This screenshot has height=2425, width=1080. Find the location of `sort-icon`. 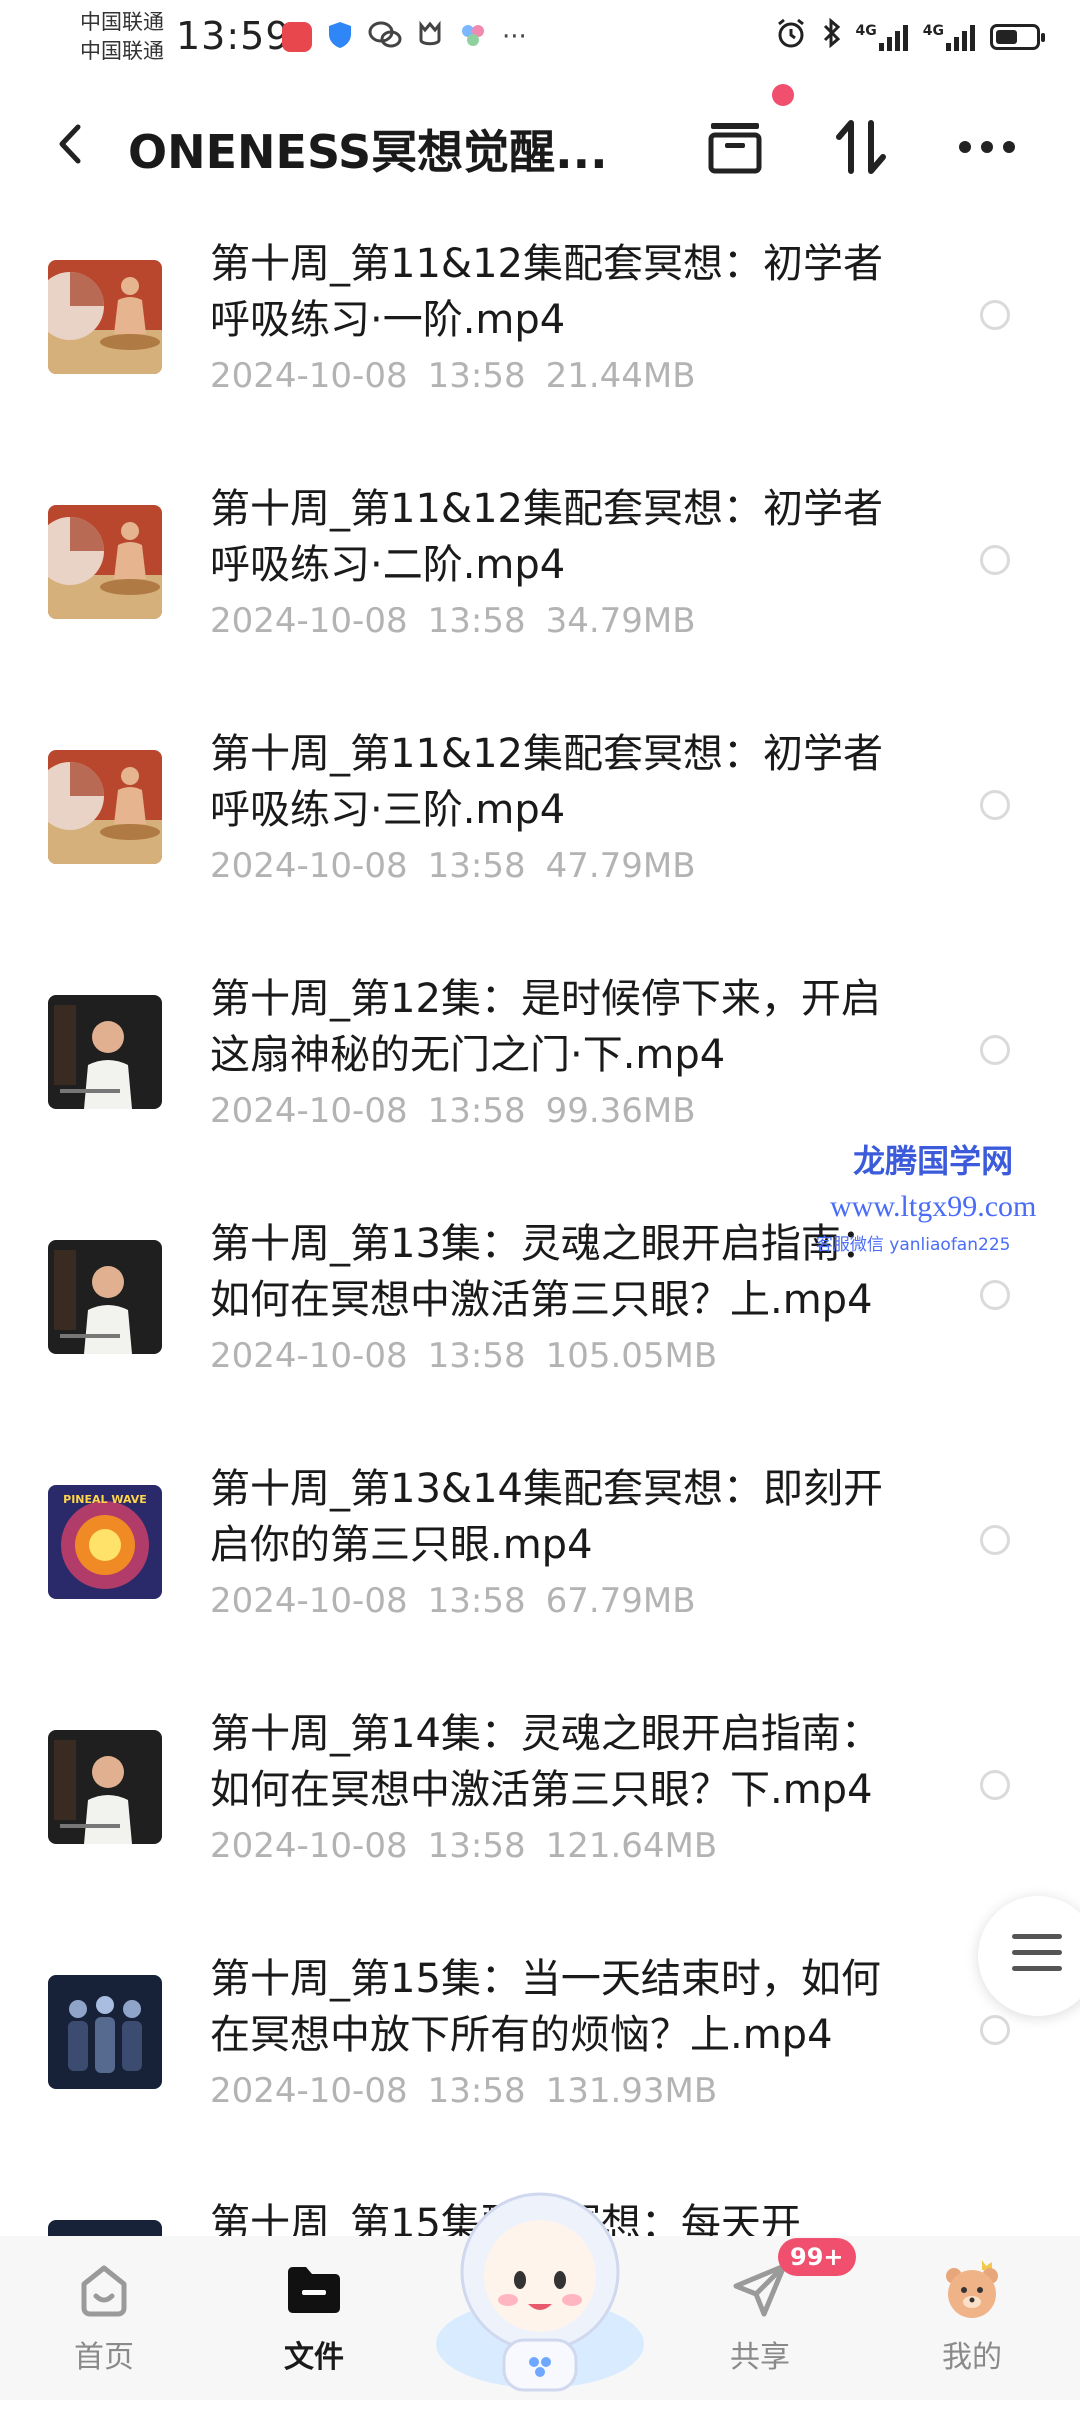

sort-icon is located at coordinates (861, 147).